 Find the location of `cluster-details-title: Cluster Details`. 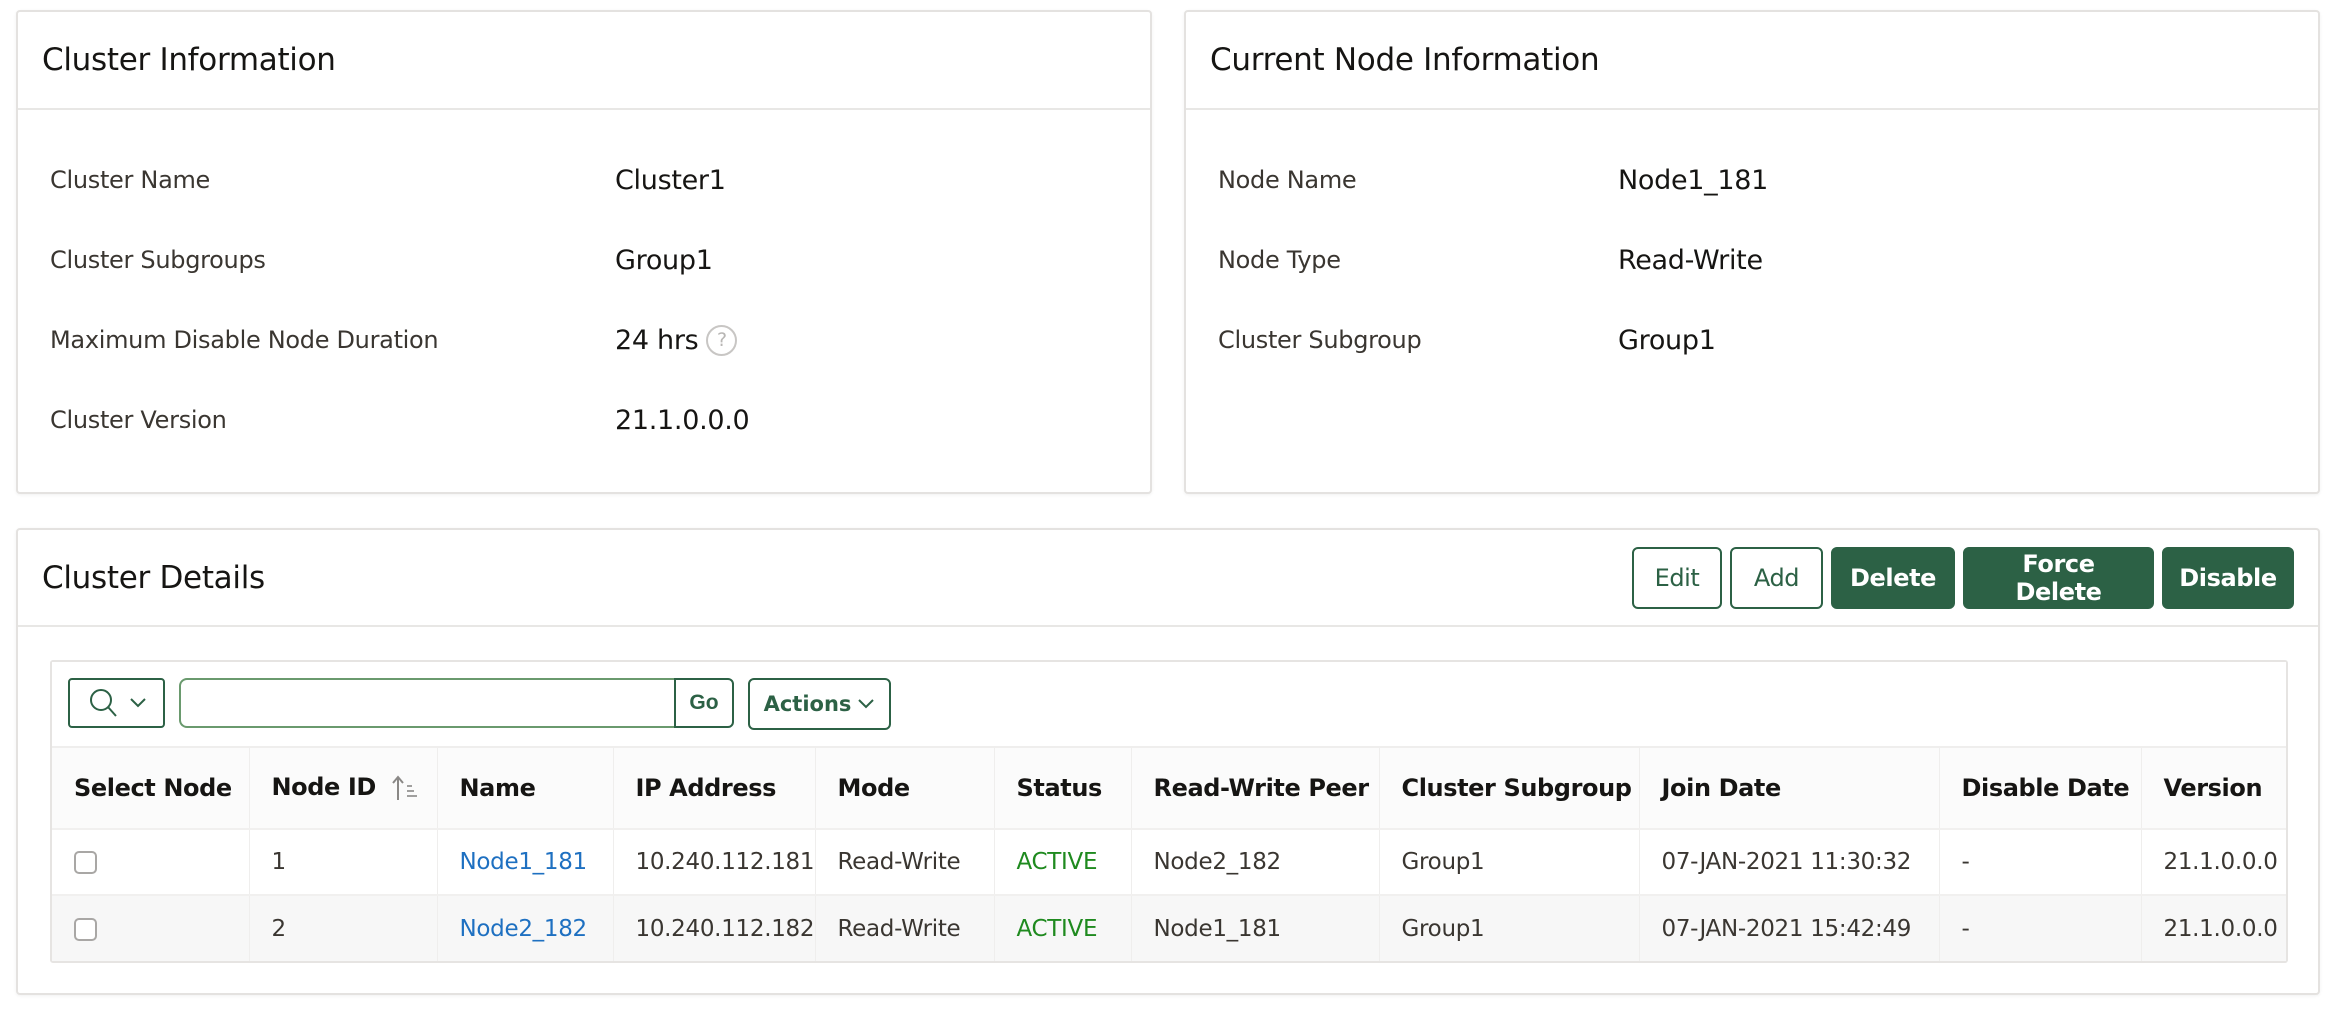

cluster-details-title: Cluster Details is located at coordinates (153, 577).